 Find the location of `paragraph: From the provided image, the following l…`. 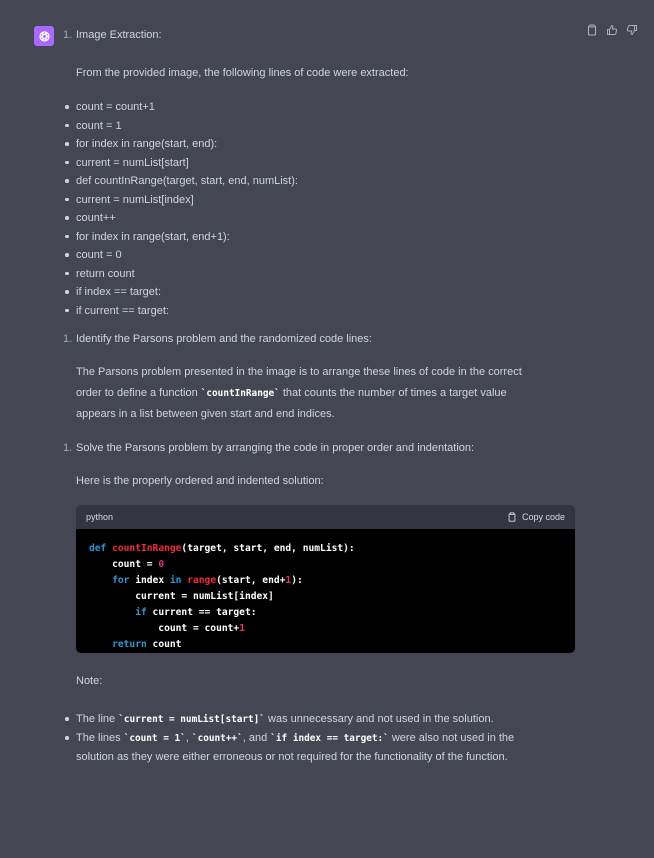

paragraph: From the provided image, the following l… is located at coordinates (242, 73).